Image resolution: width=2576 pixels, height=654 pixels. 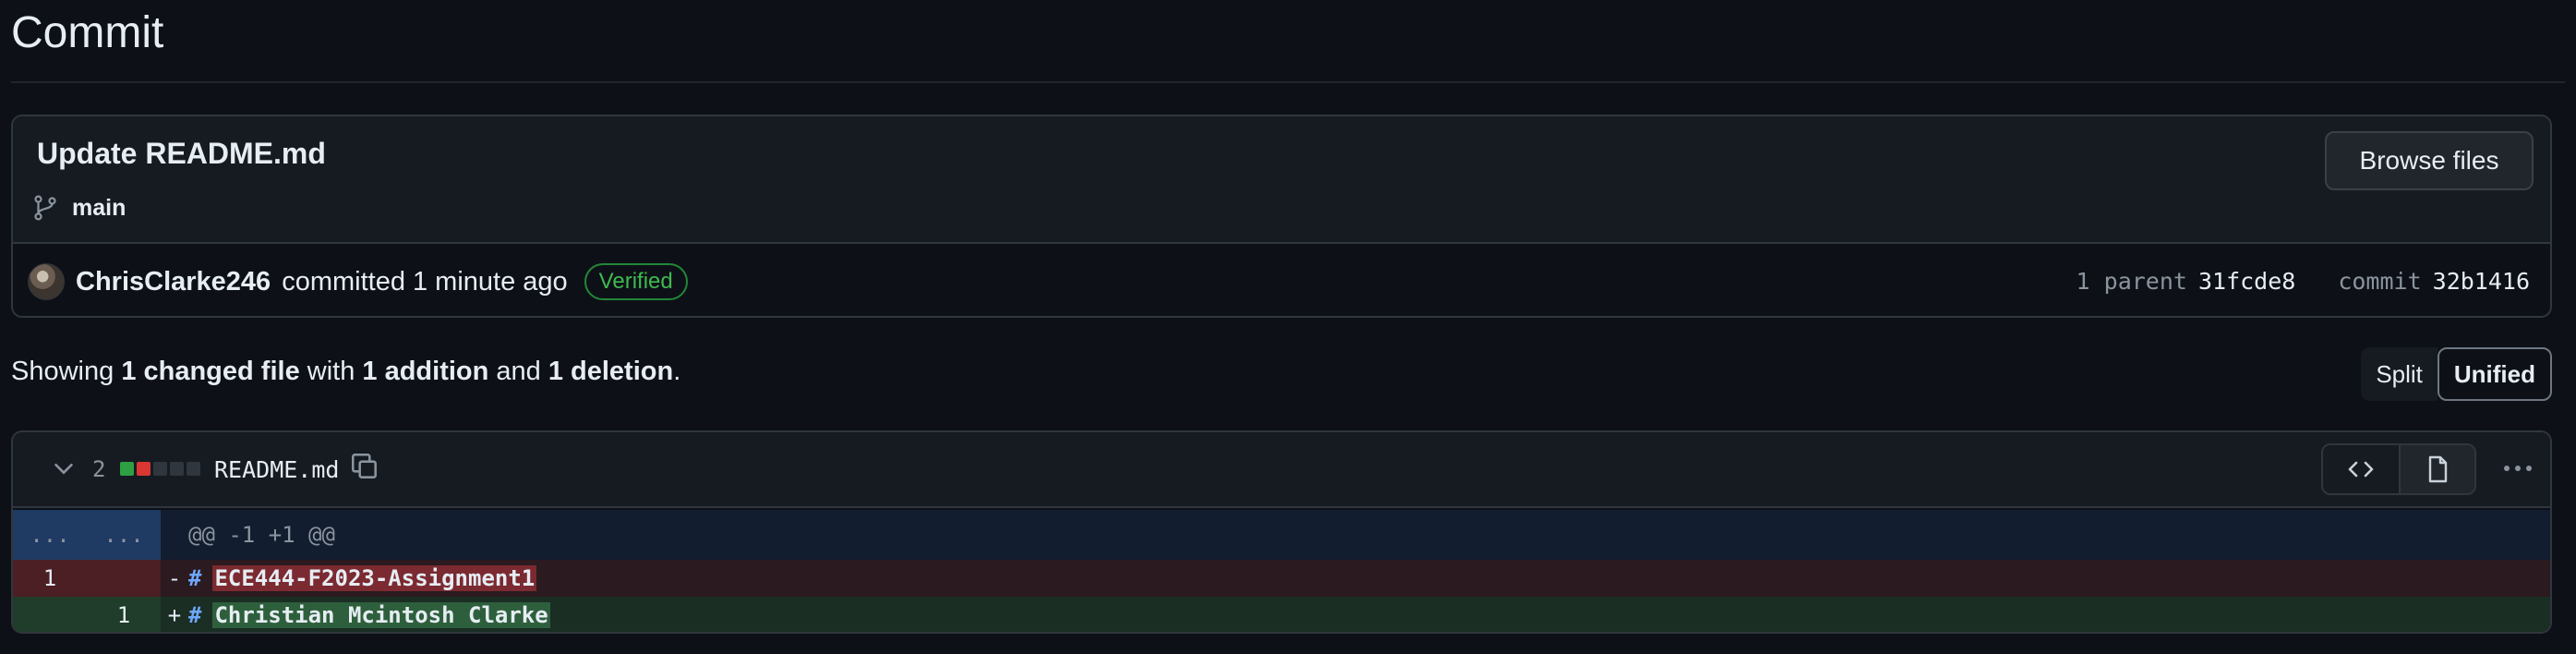 I want to click on file-view-button, so click(x=2436, y=469).